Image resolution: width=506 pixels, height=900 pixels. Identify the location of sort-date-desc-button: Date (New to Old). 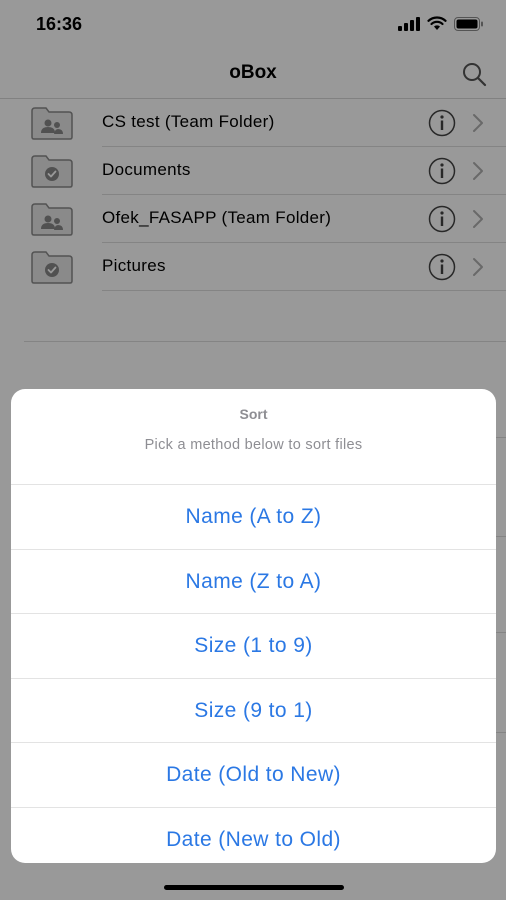
(253, 836).